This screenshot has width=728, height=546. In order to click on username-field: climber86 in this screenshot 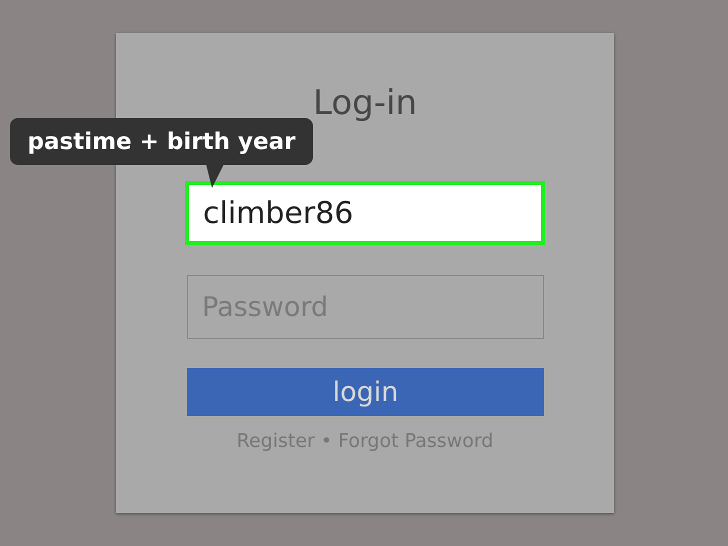, I will do `click(365, 213)`.